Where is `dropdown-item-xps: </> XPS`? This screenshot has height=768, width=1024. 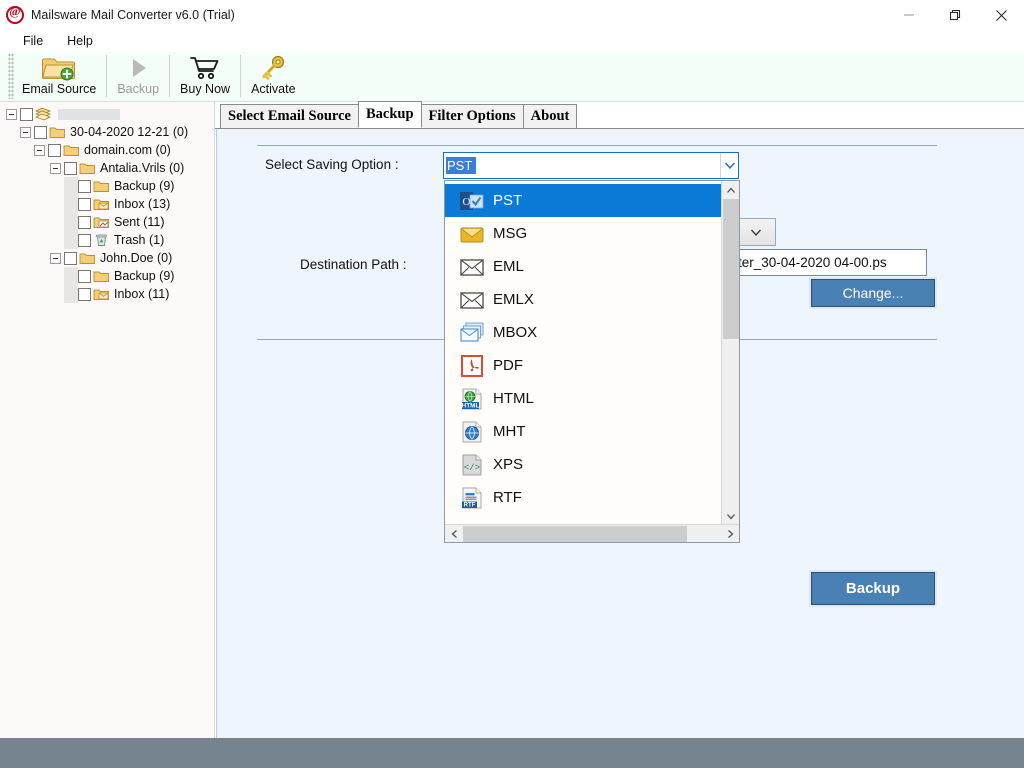
dropdown-item-xps: </> XPS is located at coordinates (583, 464).